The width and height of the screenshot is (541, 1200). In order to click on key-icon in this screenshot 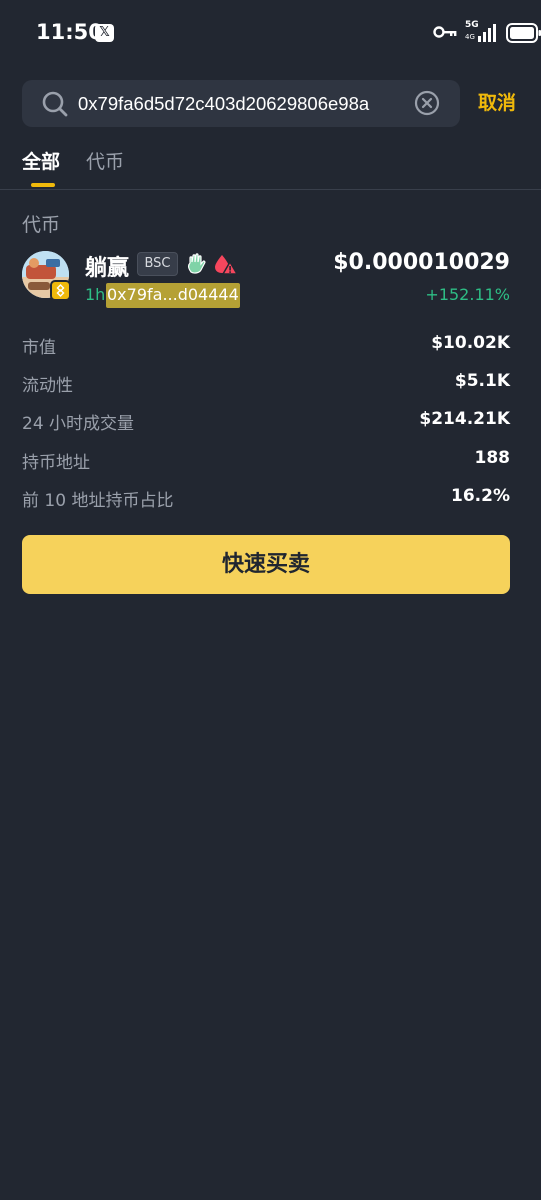, I will do `click(445, 32)`.